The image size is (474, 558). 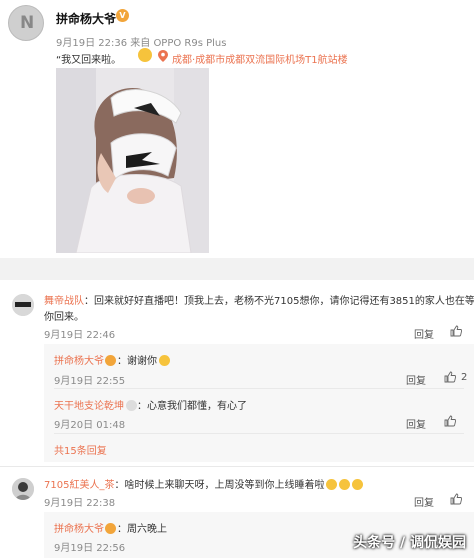 What do you see at coordinates (90, 425) in the screenshot?
I see `reply-time: 9月20日 01:48` at bounding box center [90, 425].